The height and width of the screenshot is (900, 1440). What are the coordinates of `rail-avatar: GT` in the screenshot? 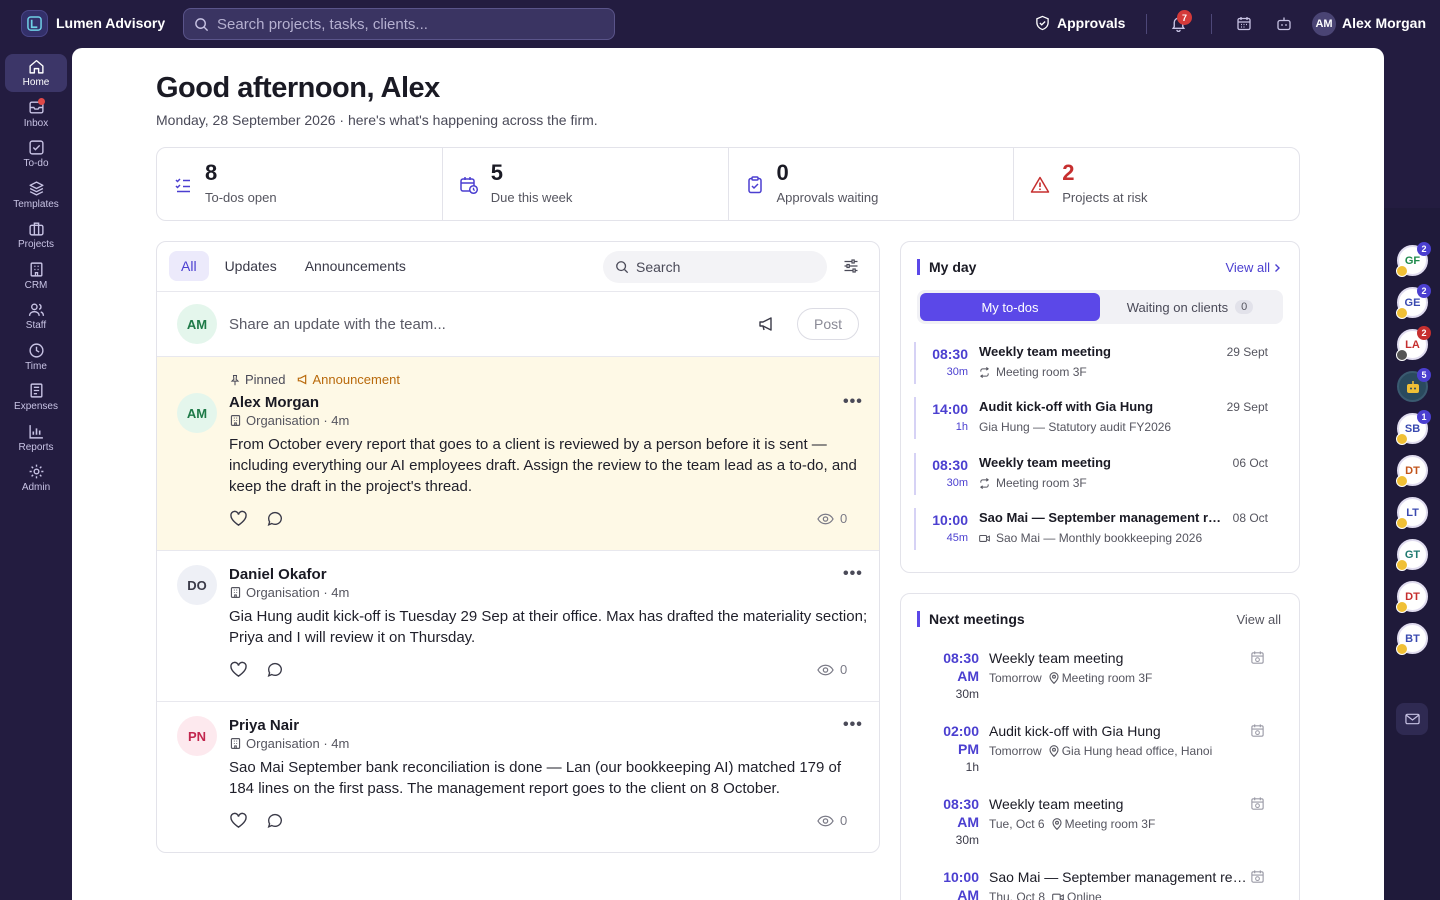 It's located at (1412, 555).